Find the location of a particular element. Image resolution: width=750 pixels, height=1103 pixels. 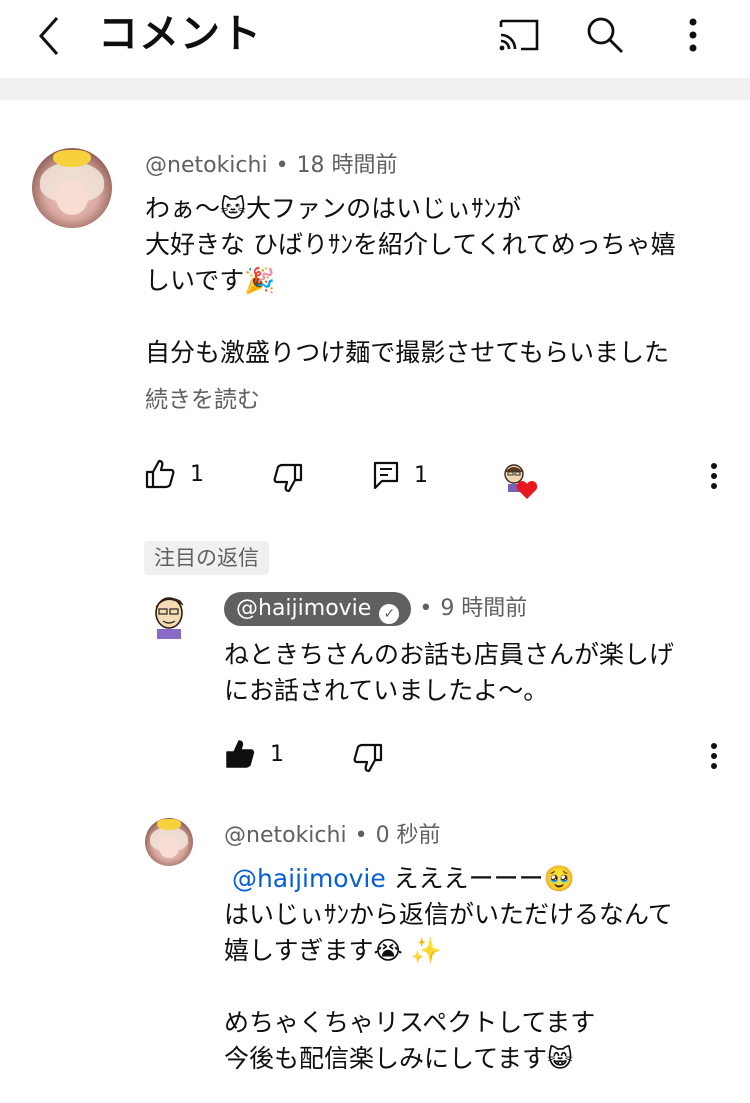

reply-line: 嬉しすぎます😭 ✨ is located at coordinates (333, 950).